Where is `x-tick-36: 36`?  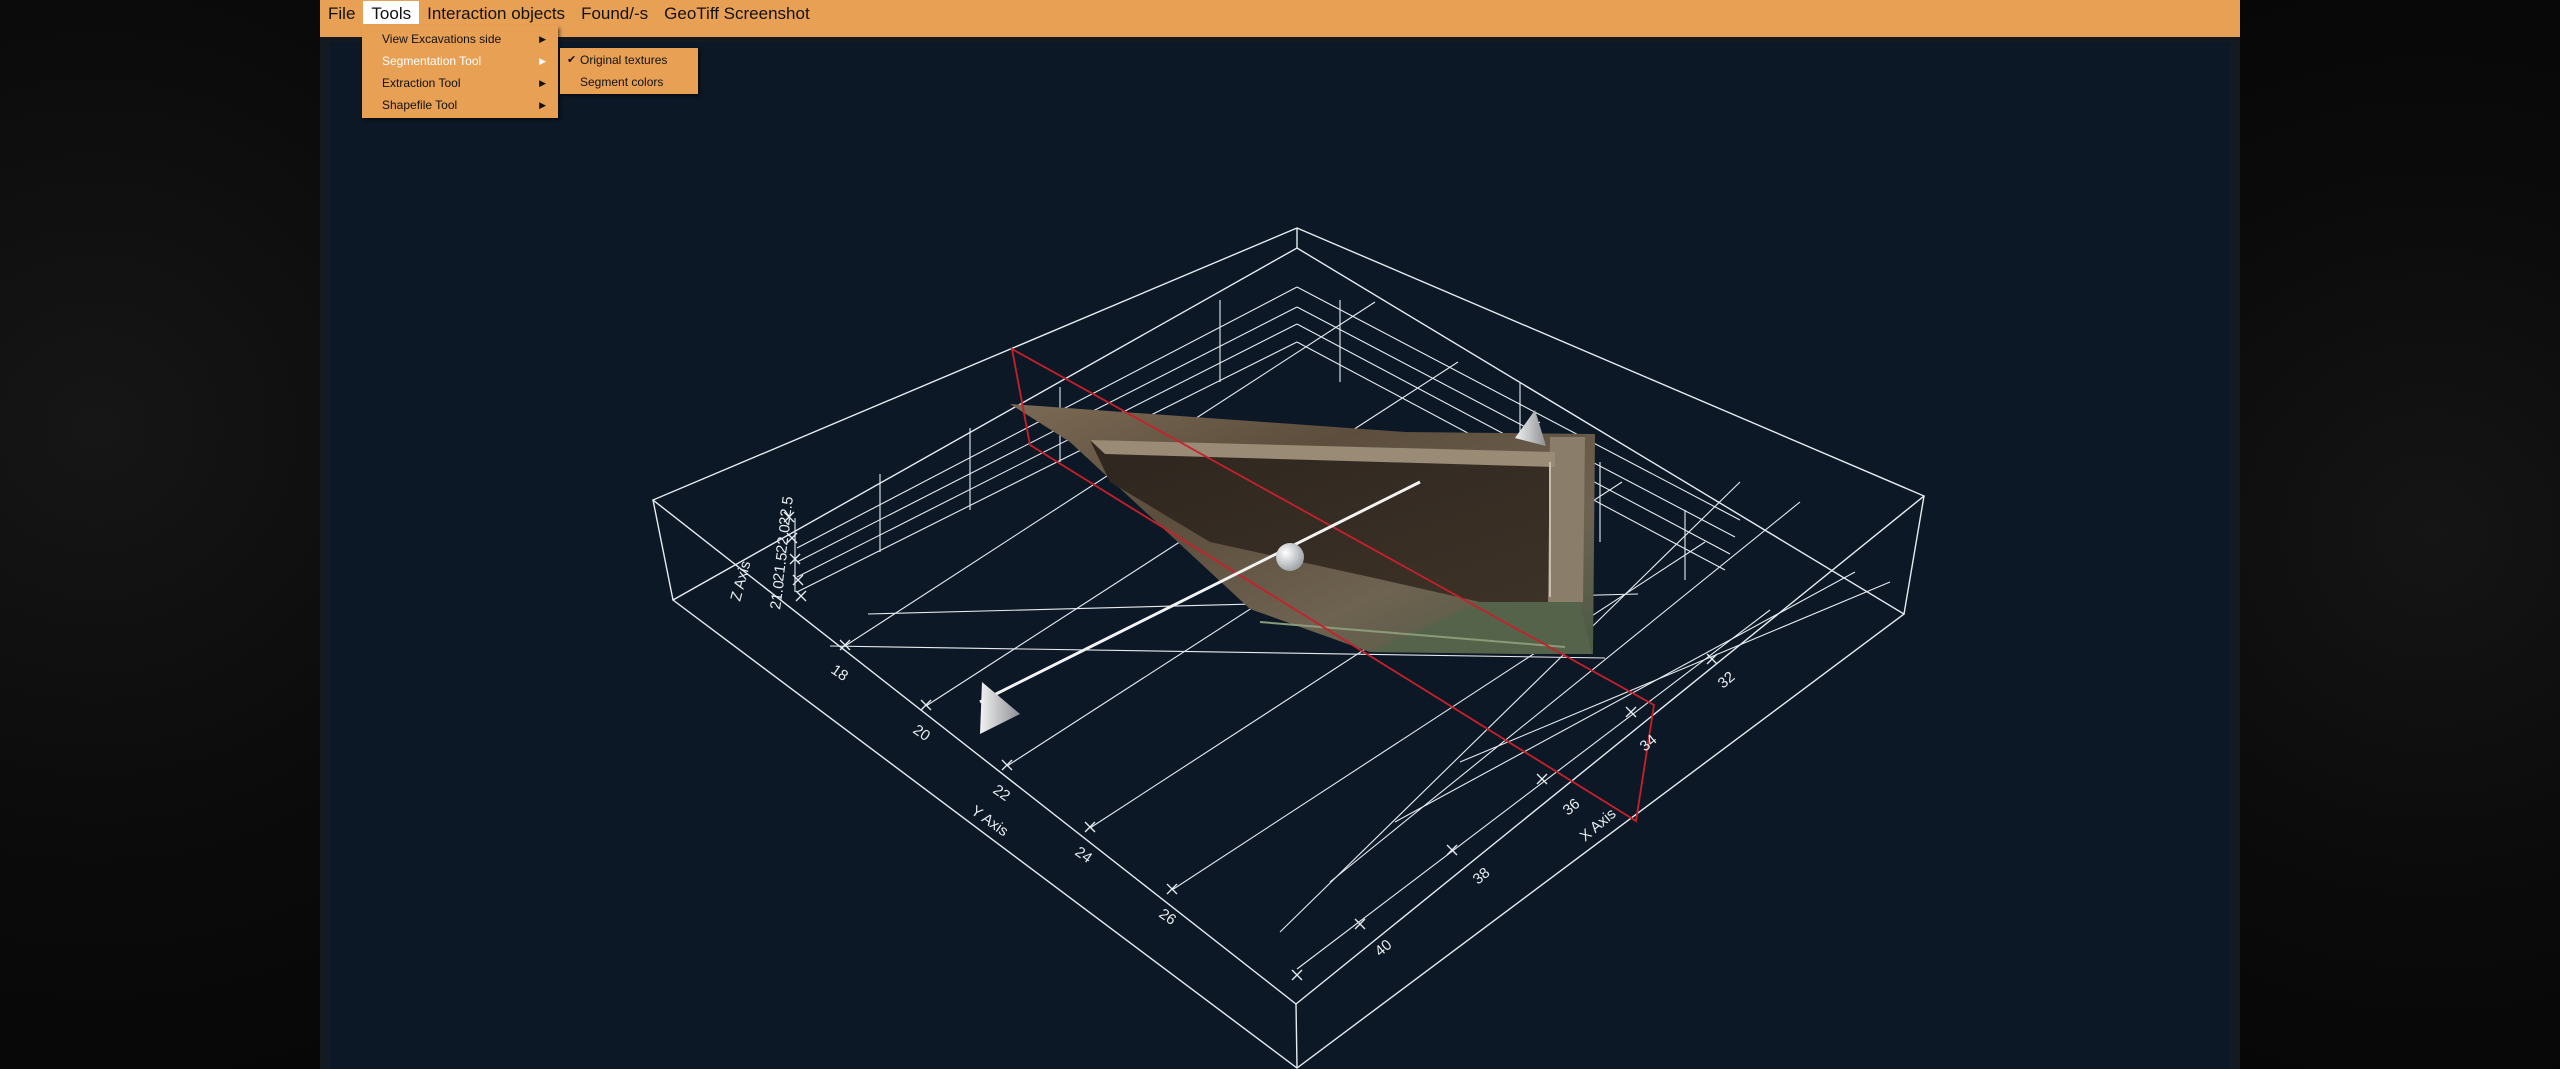 x-tick-36: 36 is located at coordinates (1572, 807).